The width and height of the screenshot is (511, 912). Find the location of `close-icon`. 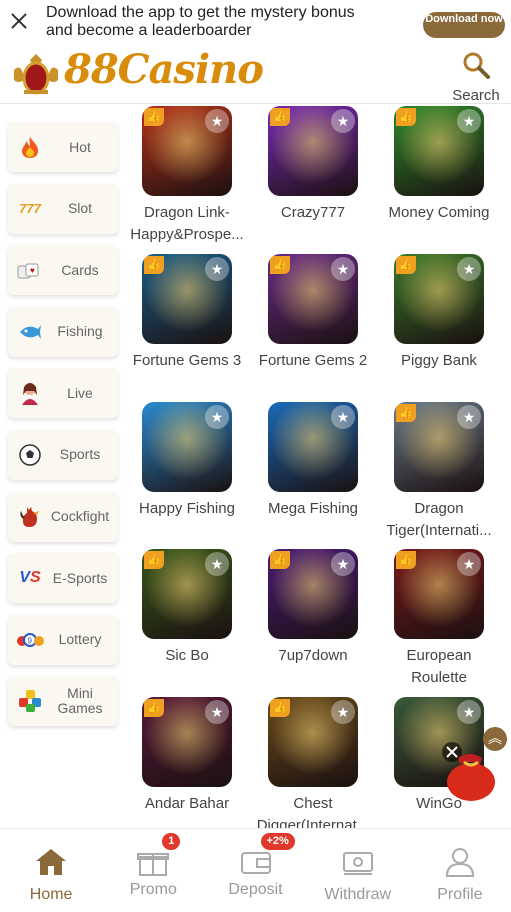

close-icon is located at coordinates (19, 21).